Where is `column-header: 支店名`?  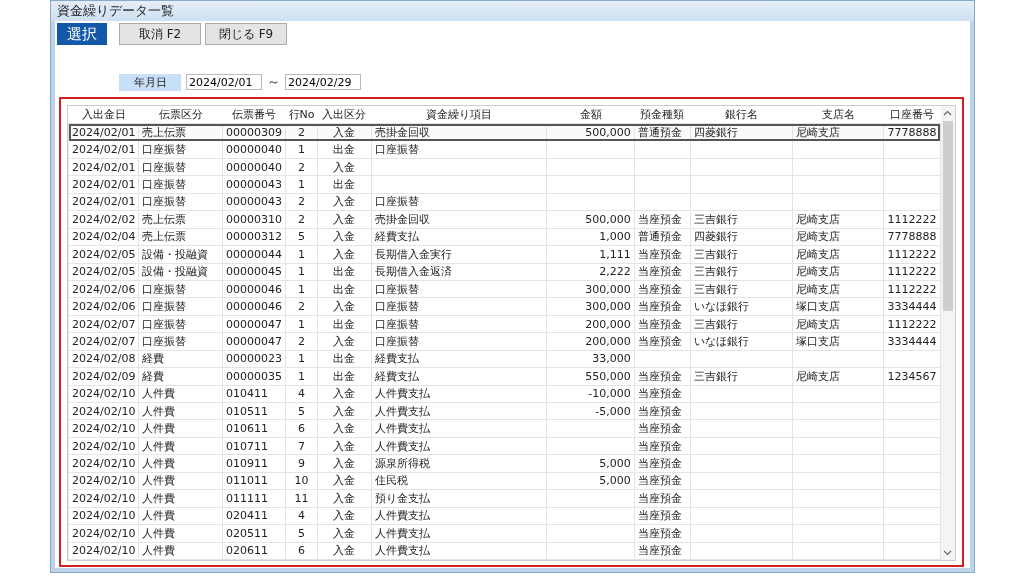 column-header: 支店名 is located at coordinates (838, 115).